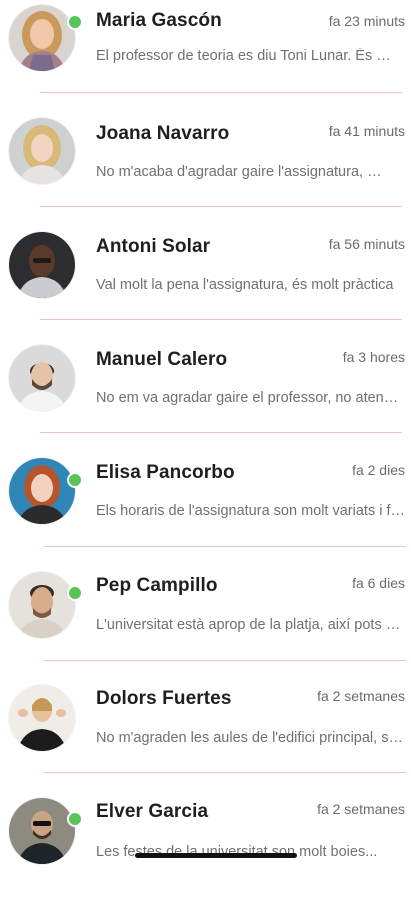 The width and height of the screenshot is (411, 904). I want to click on woman-blonde-avatar, so click(42, 151).